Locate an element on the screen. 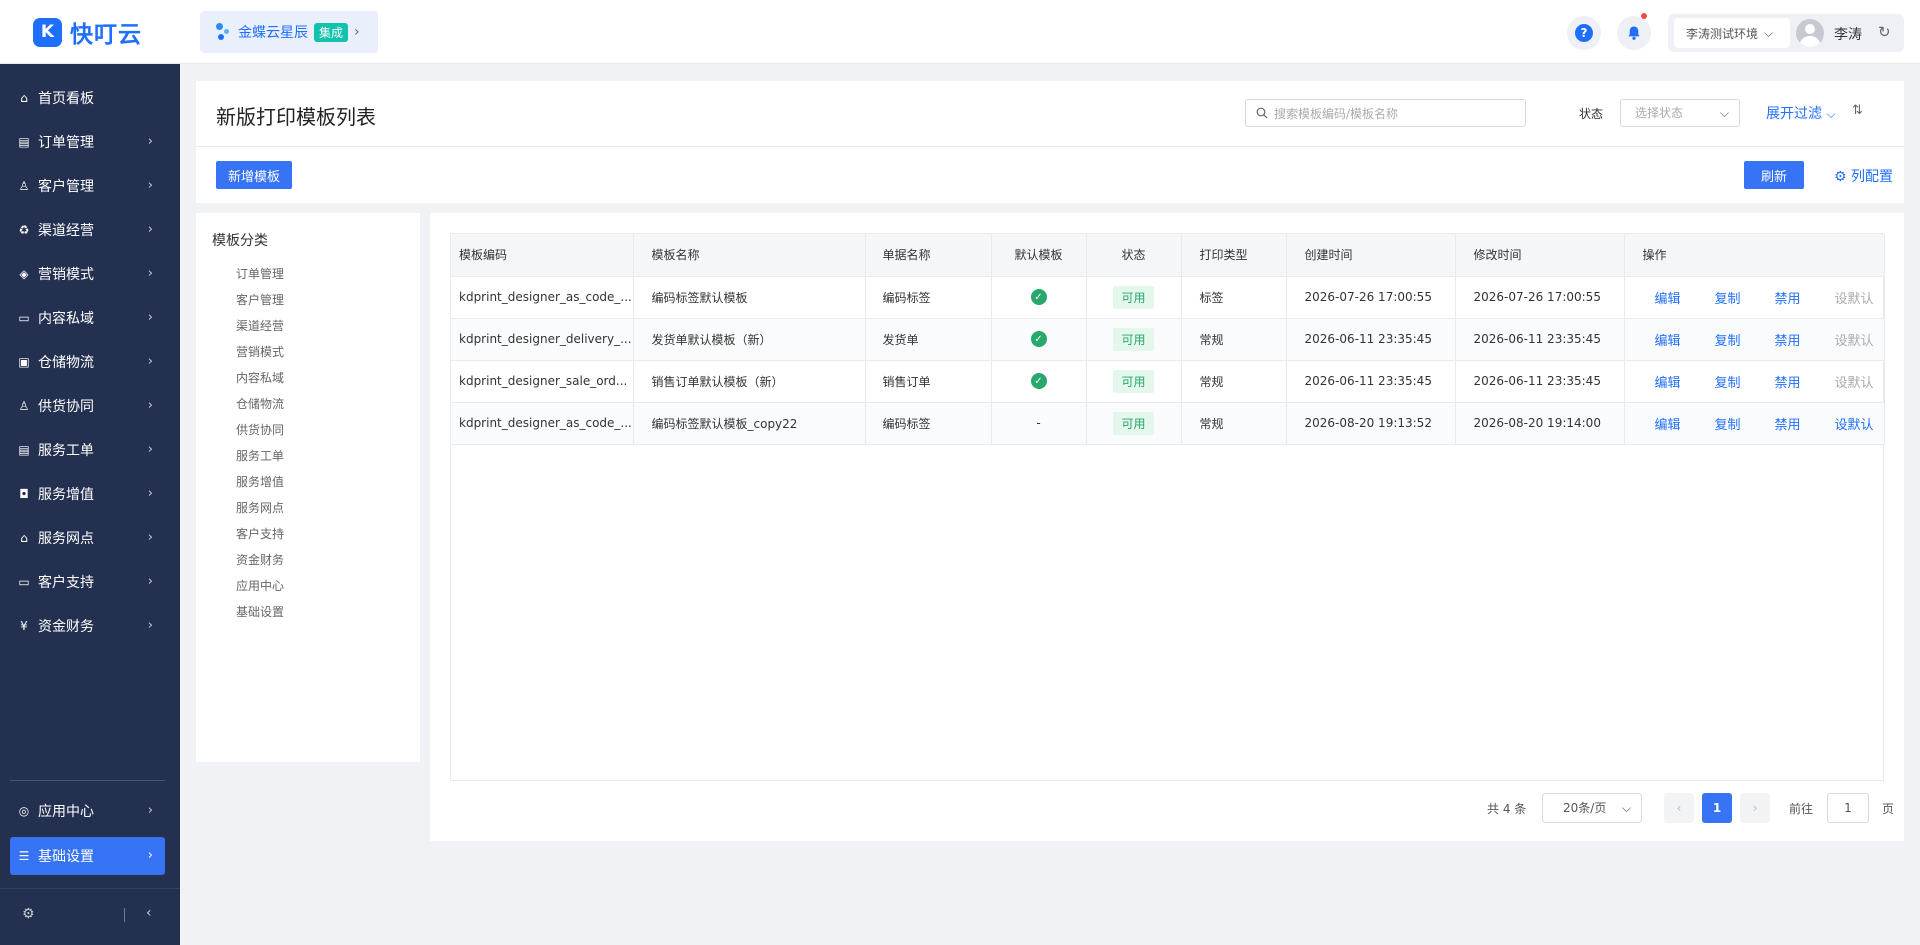 The height and width of the screenshot is (945, 1920). column-config-button: ⚙ 列配置 is located at coordinates (1863, 176).